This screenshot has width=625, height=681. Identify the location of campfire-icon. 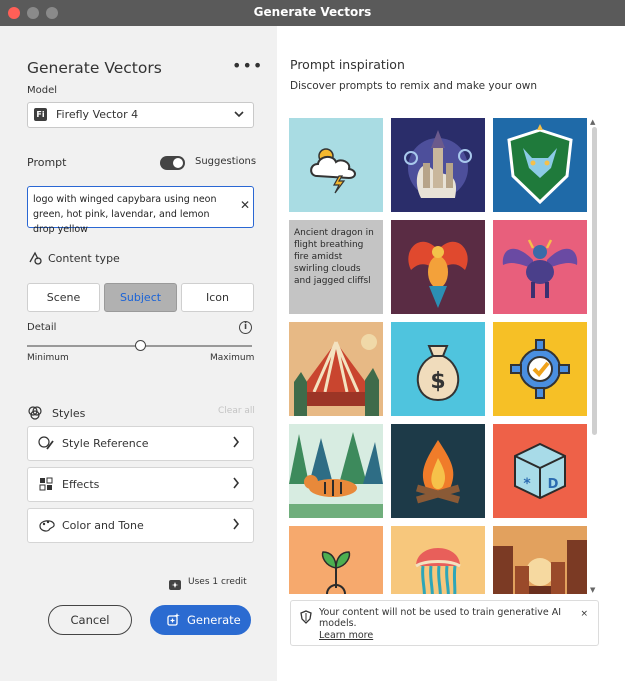
(438, 472).